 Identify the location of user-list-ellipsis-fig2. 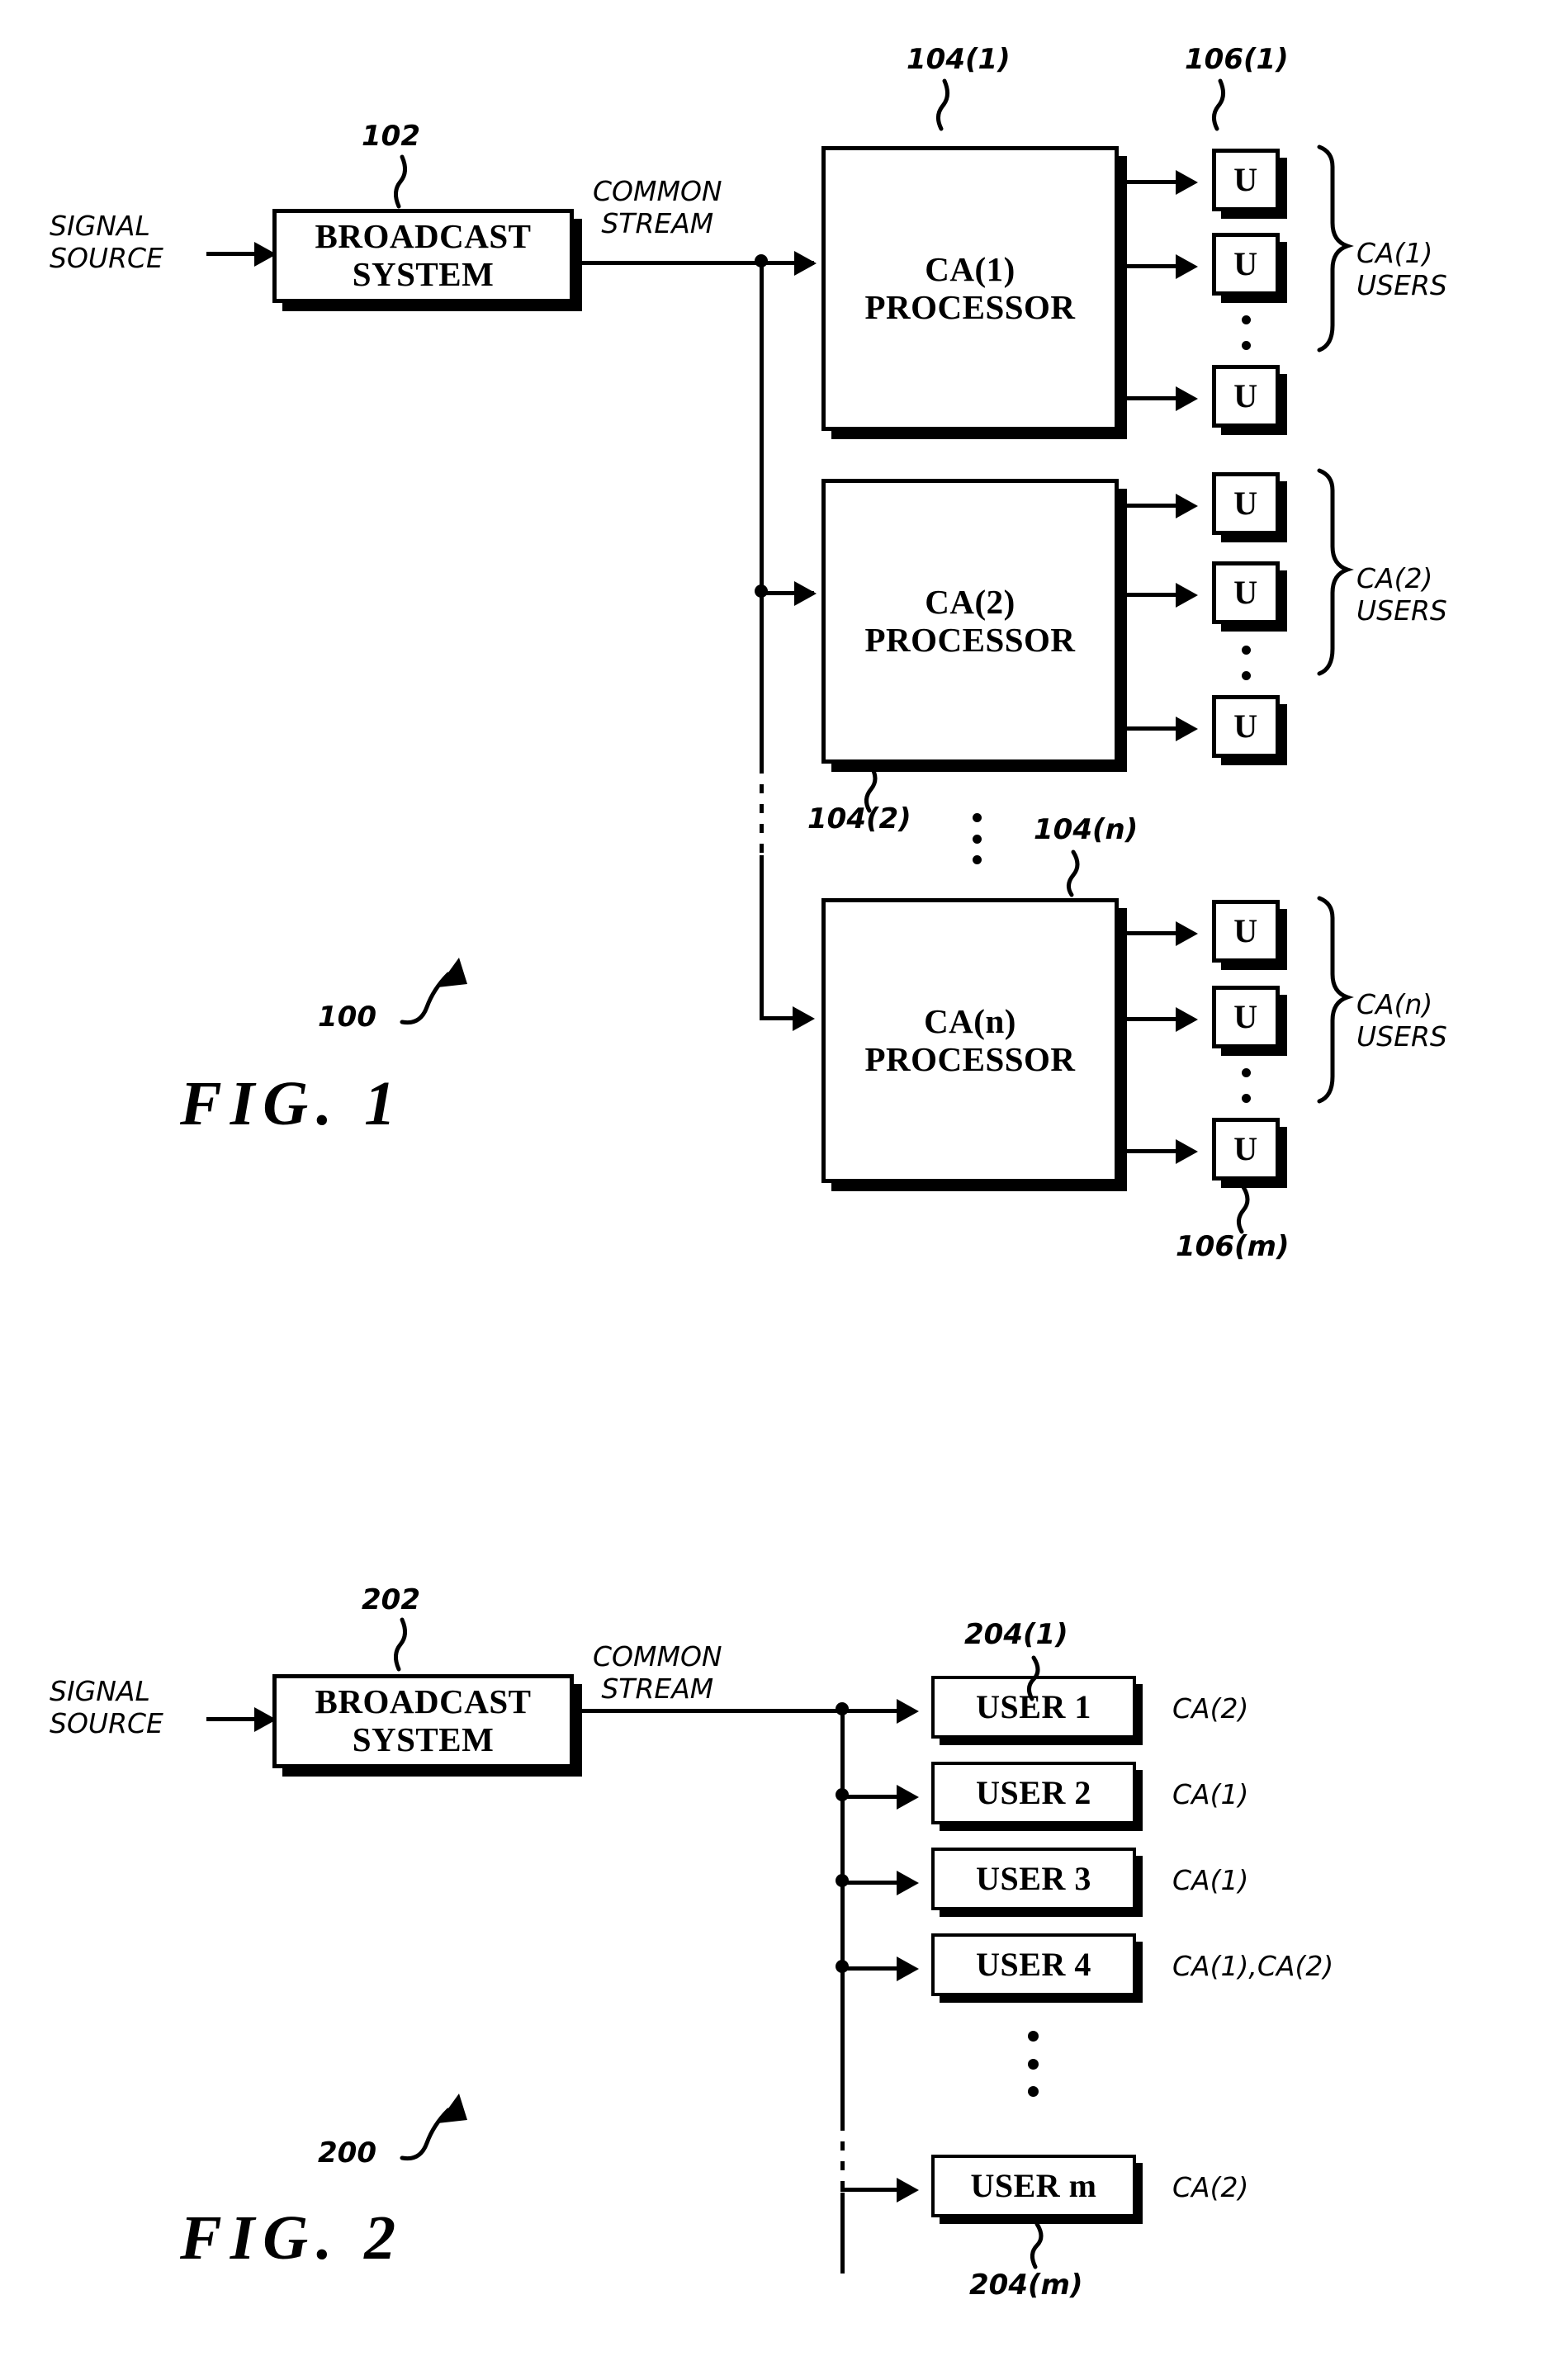
(1033, 2064).